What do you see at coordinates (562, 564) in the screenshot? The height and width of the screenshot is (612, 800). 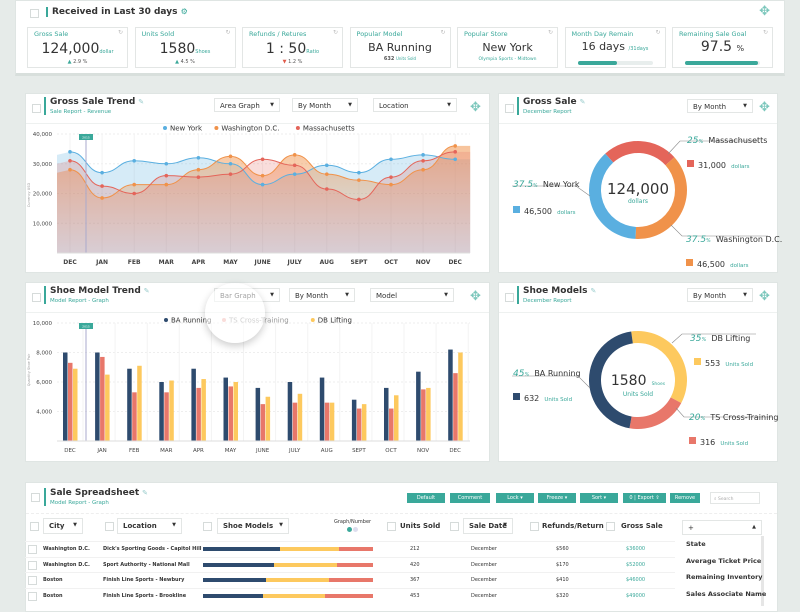 I see `refund-cell: $170` at bounding box center [562, 564].